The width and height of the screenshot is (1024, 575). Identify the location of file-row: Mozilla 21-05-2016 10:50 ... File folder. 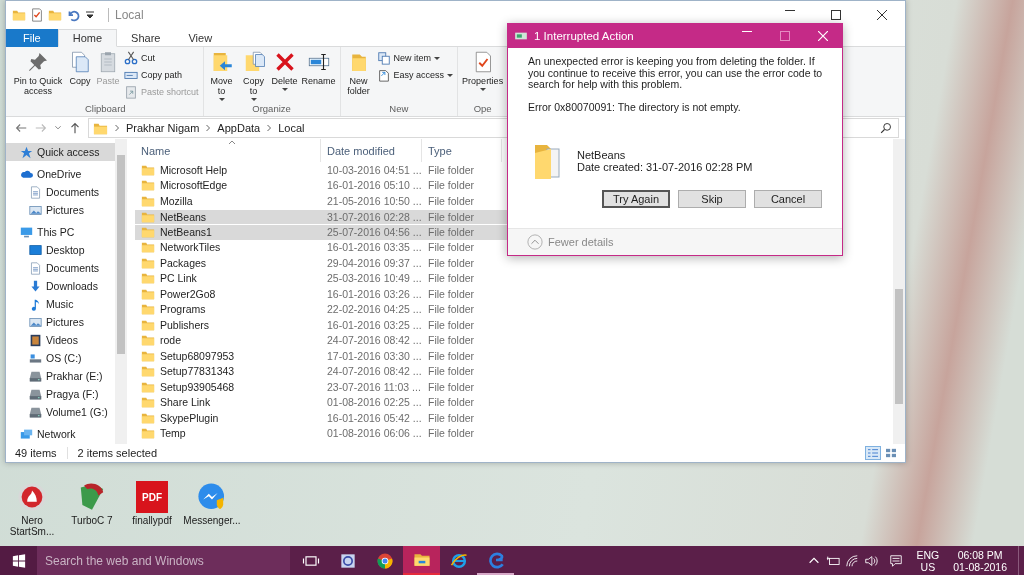
(321, 201).